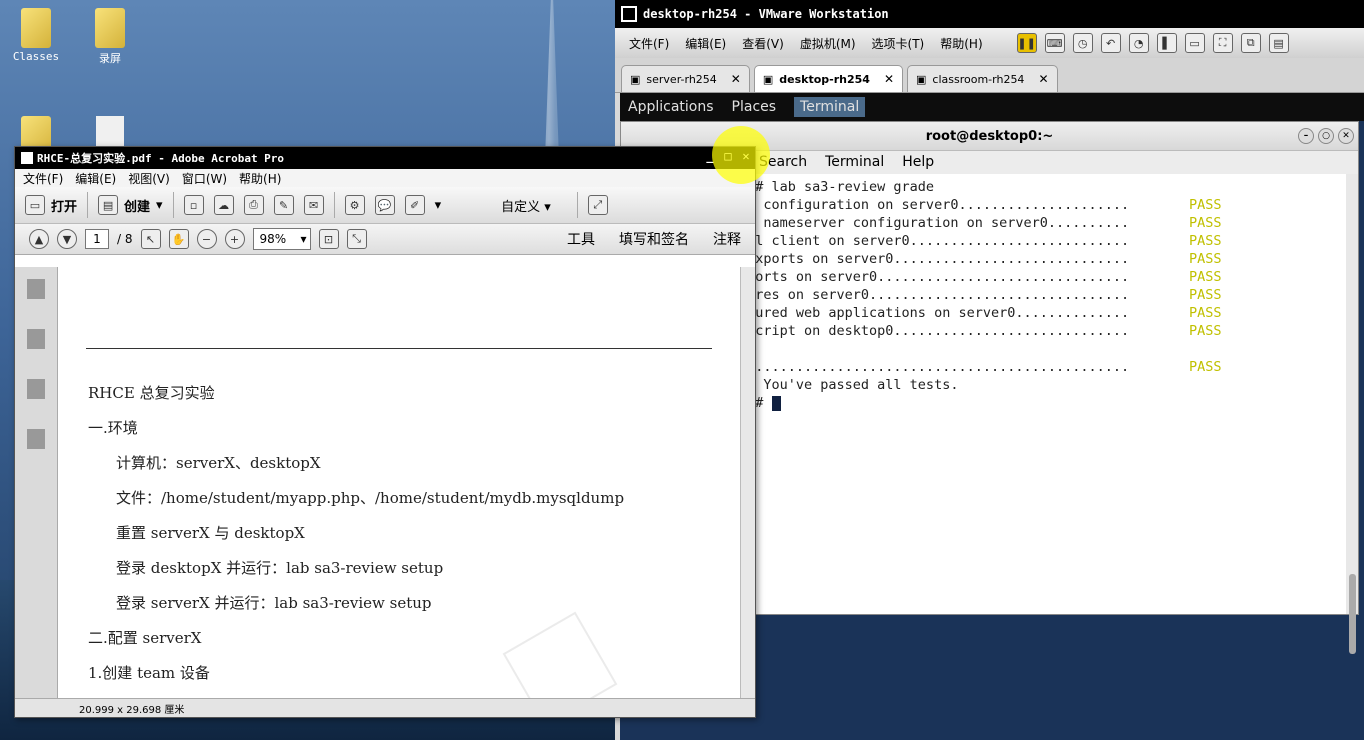 Image resolution: width=1364 pixels, height=740 pixels. What do you see at coordinates (36, 483) in the screenshot?
I see `acrobat-left-panel` at bounding box center [36, 483].